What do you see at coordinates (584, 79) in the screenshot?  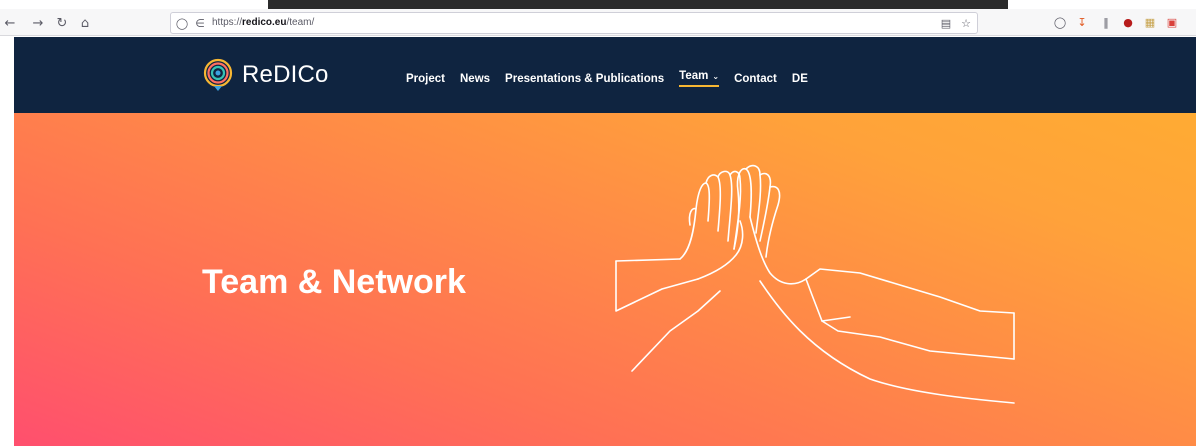 I see `nav-item-presentations-publications: Presentations & Publications` at bounding box center [584, 79].